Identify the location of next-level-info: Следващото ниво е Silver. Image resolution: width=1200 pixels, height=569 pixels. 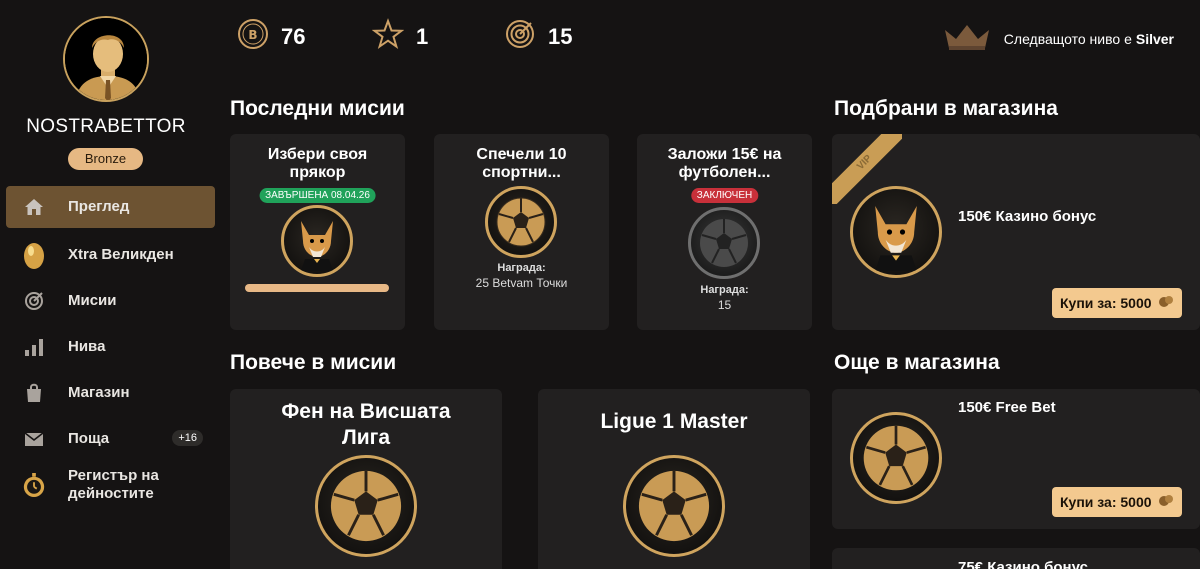
(1058, 38).